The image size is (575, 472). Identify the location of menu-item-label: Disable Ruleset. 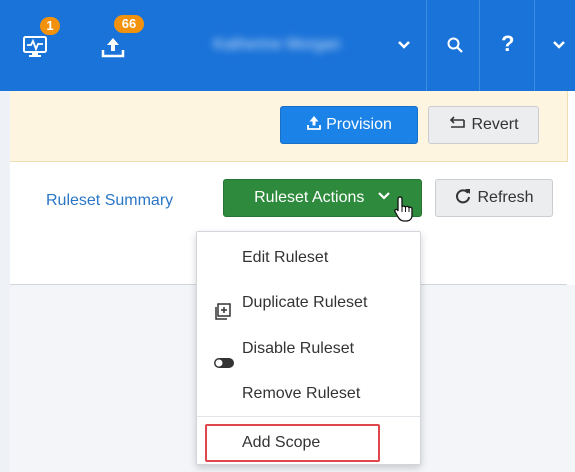
(298, 348).